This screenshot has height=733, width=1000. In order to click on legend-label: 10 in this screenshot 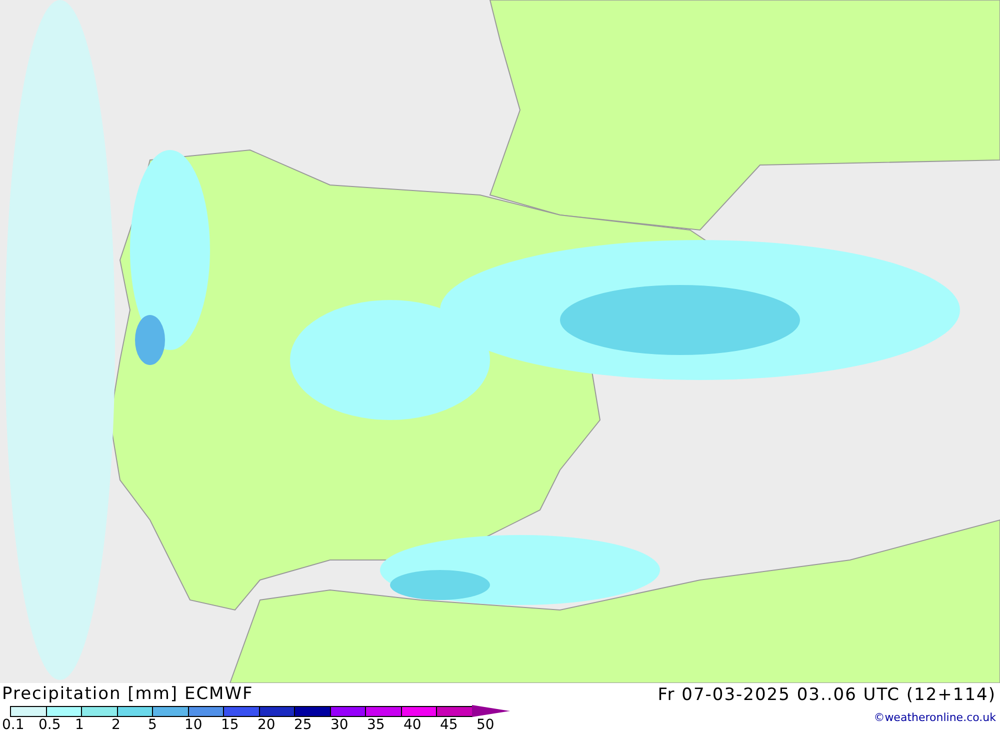, I will do `click(193, 725)`.